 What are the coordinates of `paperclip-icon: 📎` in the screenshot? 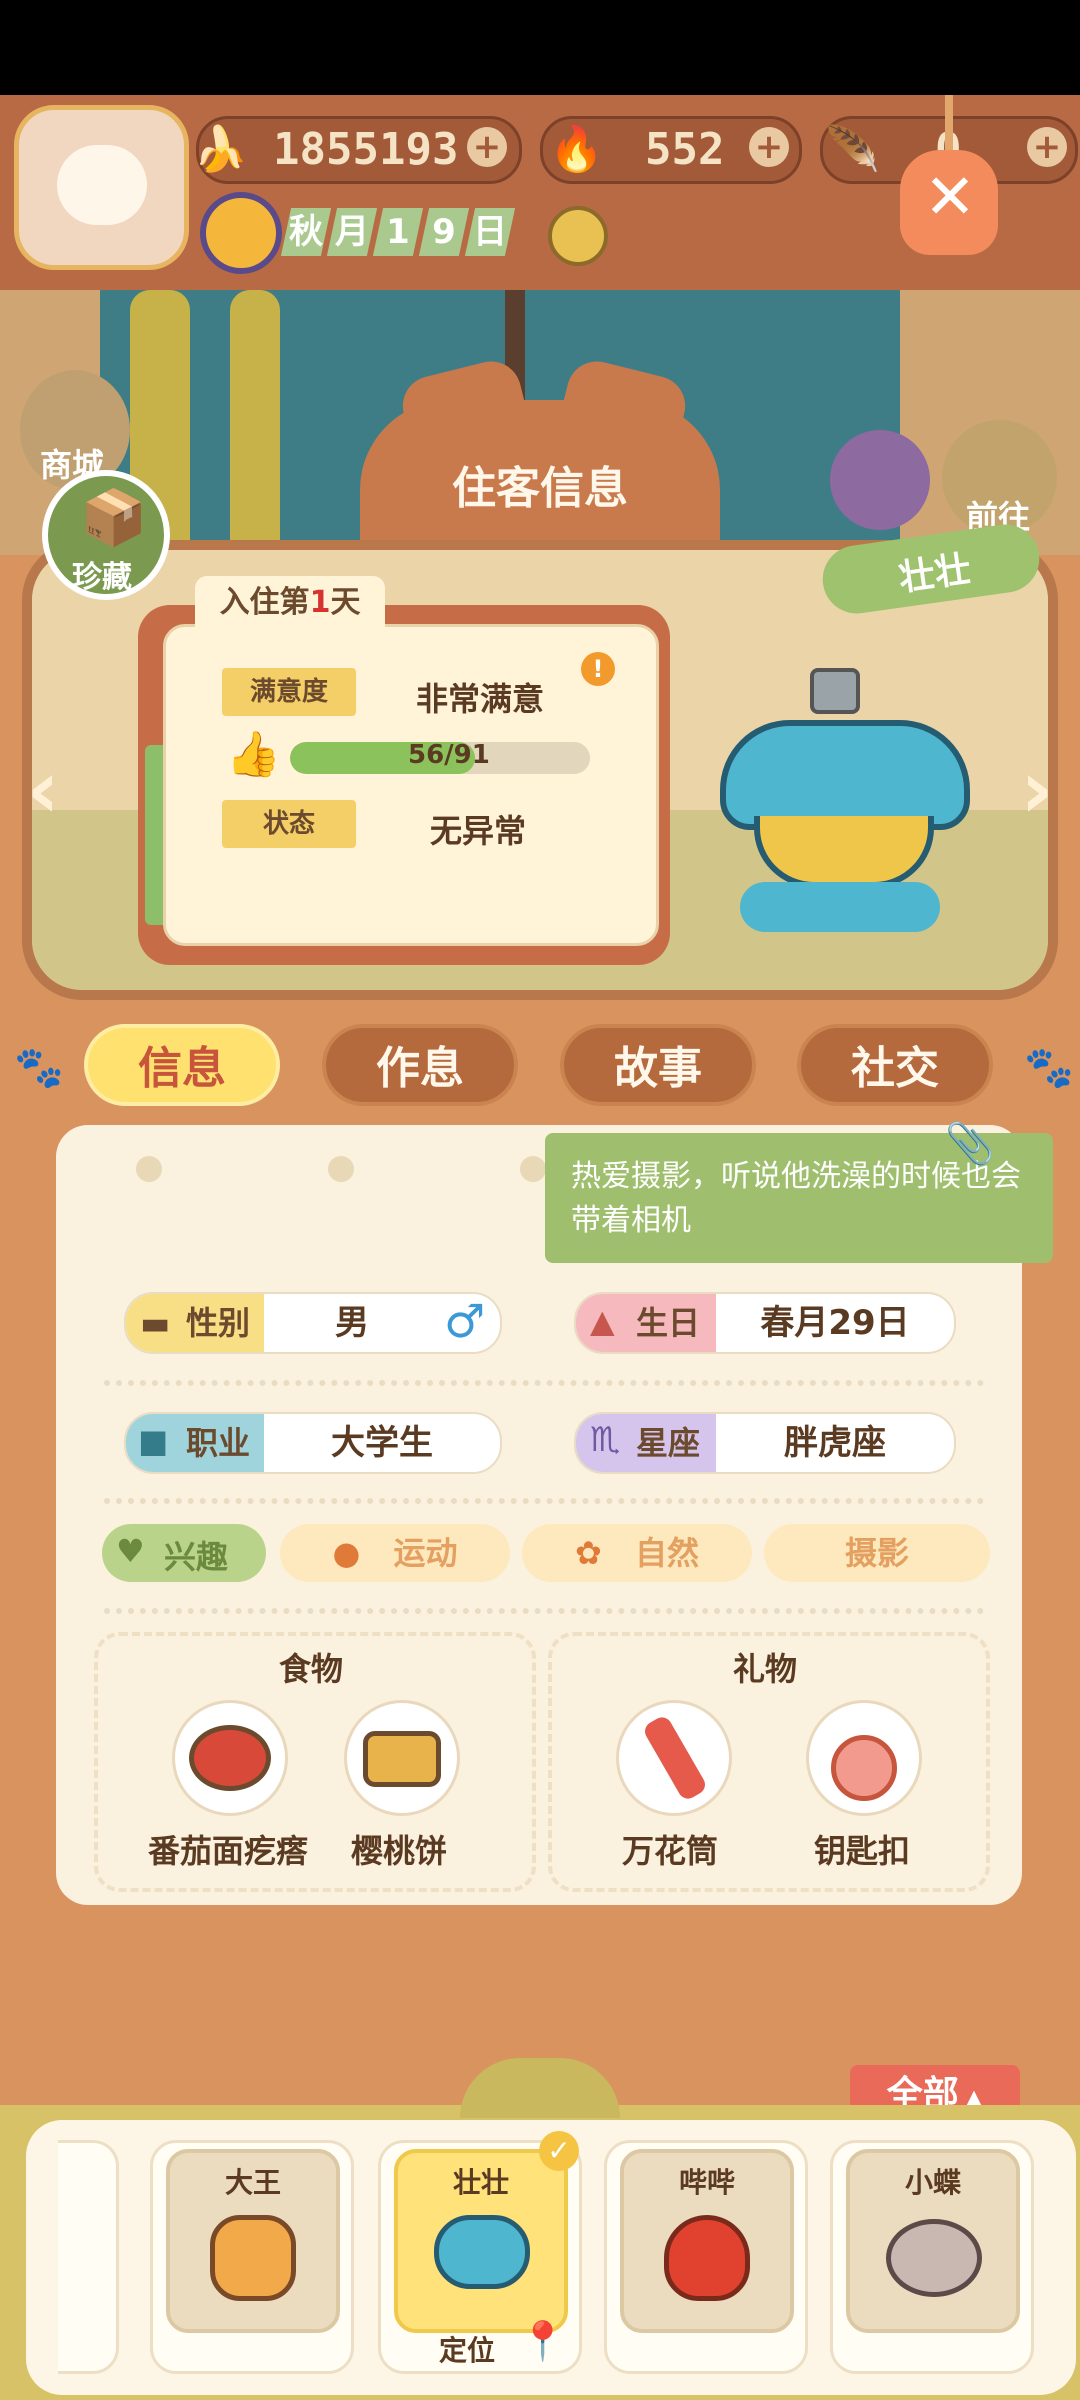 It's located at (970, 1144).